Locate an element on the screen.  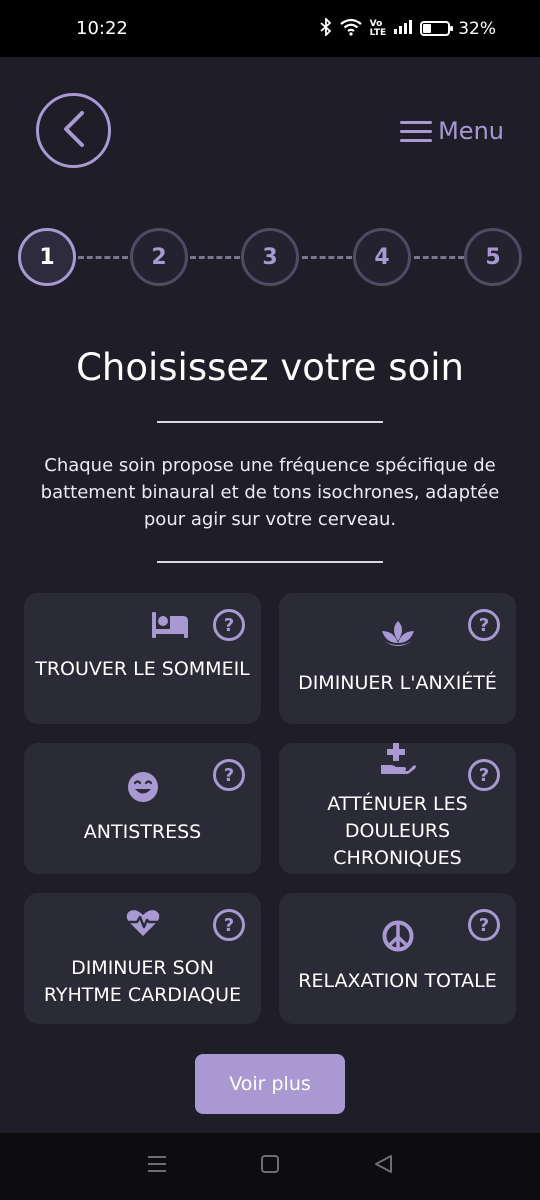
hand-medical-icon is located at coordinates (398, 758).